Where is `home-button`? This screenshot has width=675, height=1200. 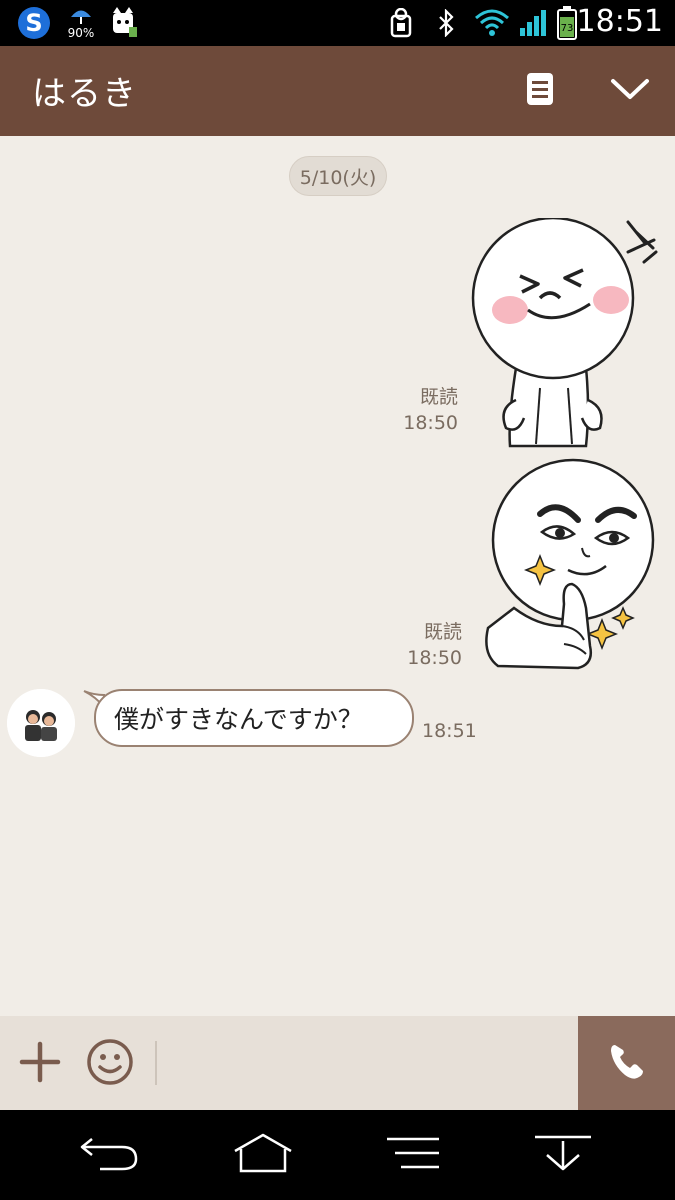
home-button is located at coordinates (263, 1155).